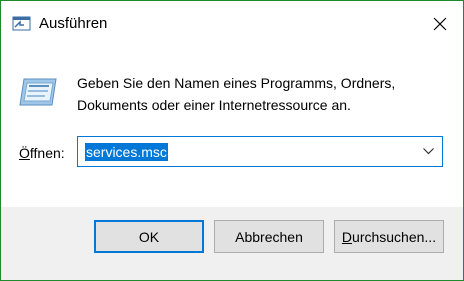 This screenshot has width=464, height=281. Describe the element at coordinates (149, 236) in the screenshot. I see `ok-button: OK` at that location.